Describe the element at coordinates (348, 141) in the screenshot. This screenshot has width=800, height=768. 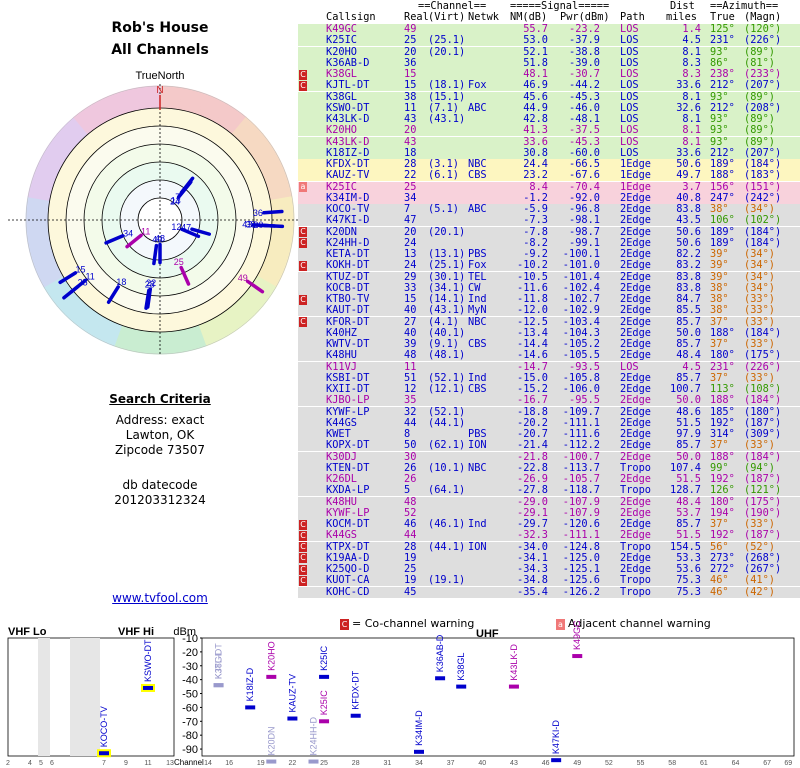
I see `cell-callsign: K43LK-D` at that location.